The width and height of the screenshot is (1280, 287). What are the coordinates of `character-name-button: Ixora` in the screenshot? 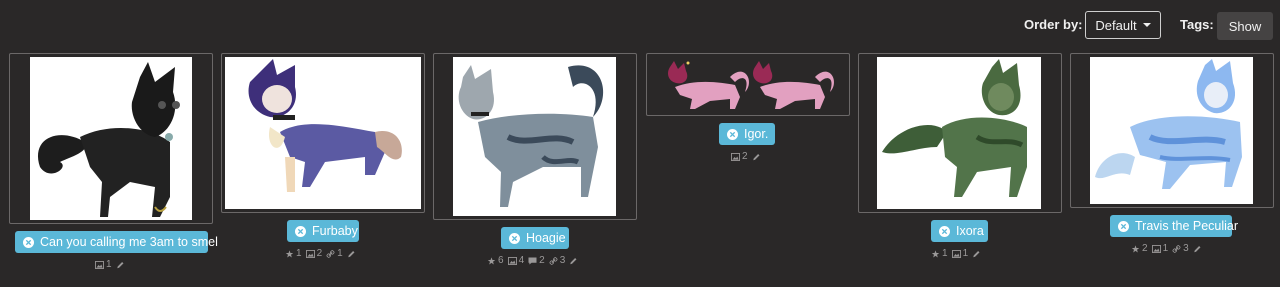 It's located at (959, 231).